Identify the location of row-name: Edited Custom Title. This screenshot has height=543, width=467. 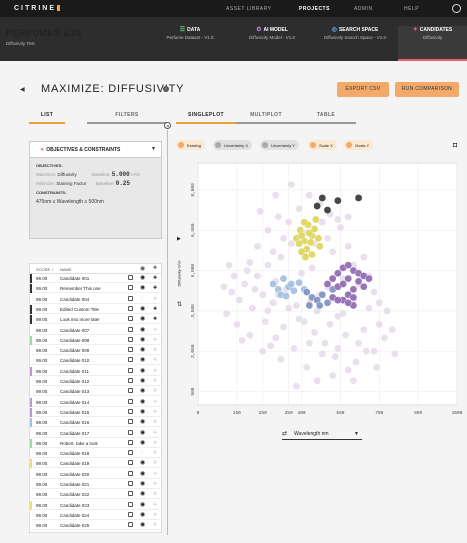
(79, 309).